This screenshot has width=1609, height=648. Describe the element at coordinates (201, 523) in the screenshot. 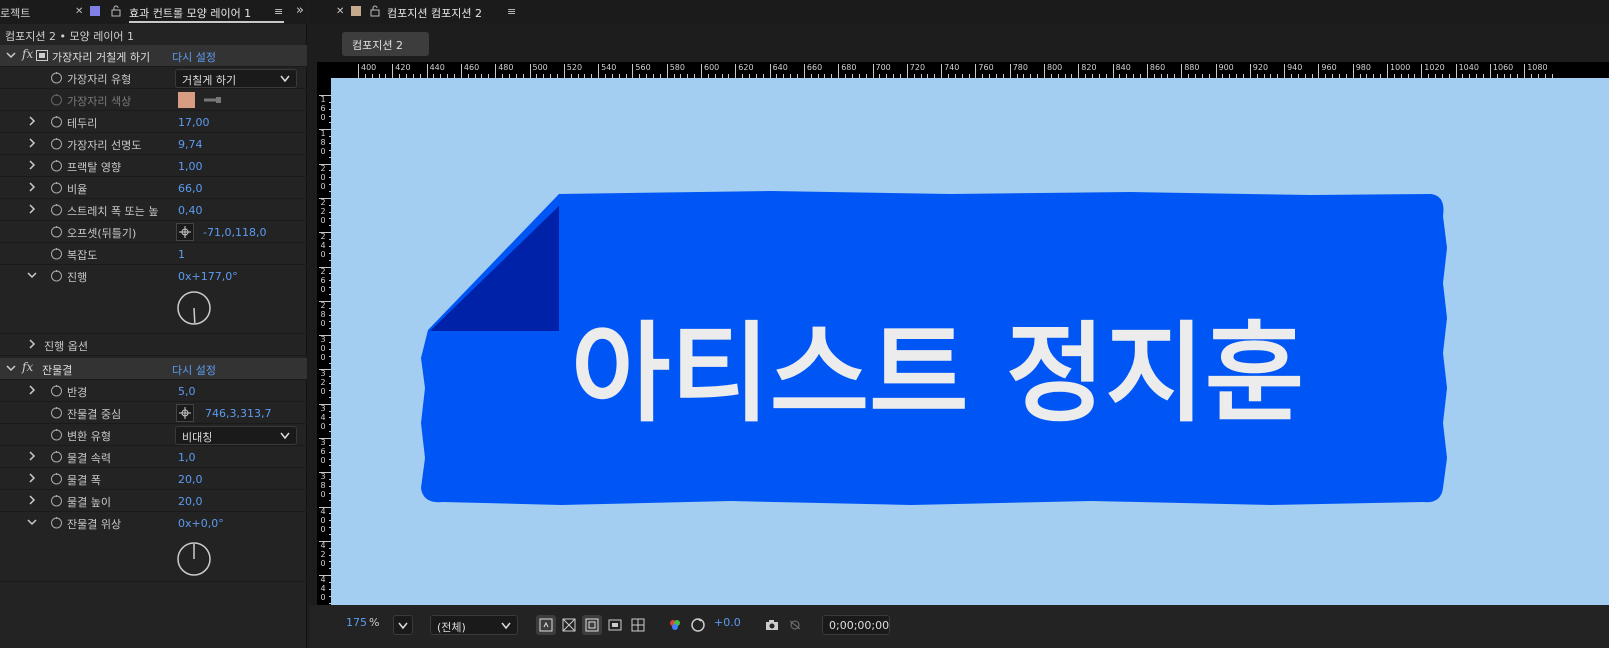

I see `ripple-phase-value: 0x+0,0°` at that location.